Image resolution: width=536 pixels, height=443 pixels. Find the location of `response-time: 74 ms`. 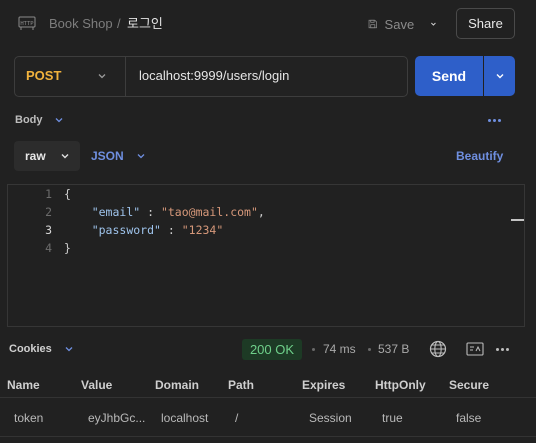

response-time: 74 ms is located at coordinates (339, 349).